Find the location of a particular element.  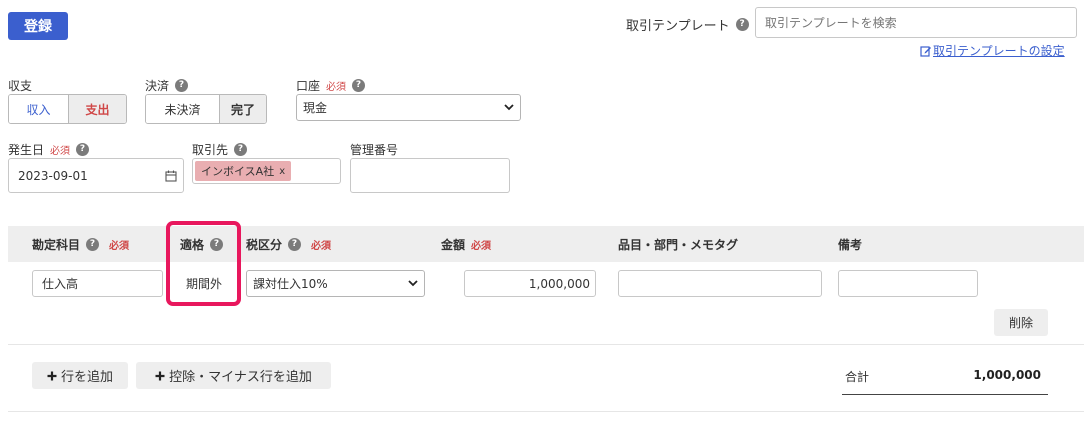

unsettled-option: 未決済 is located at coordinates (182, 109).